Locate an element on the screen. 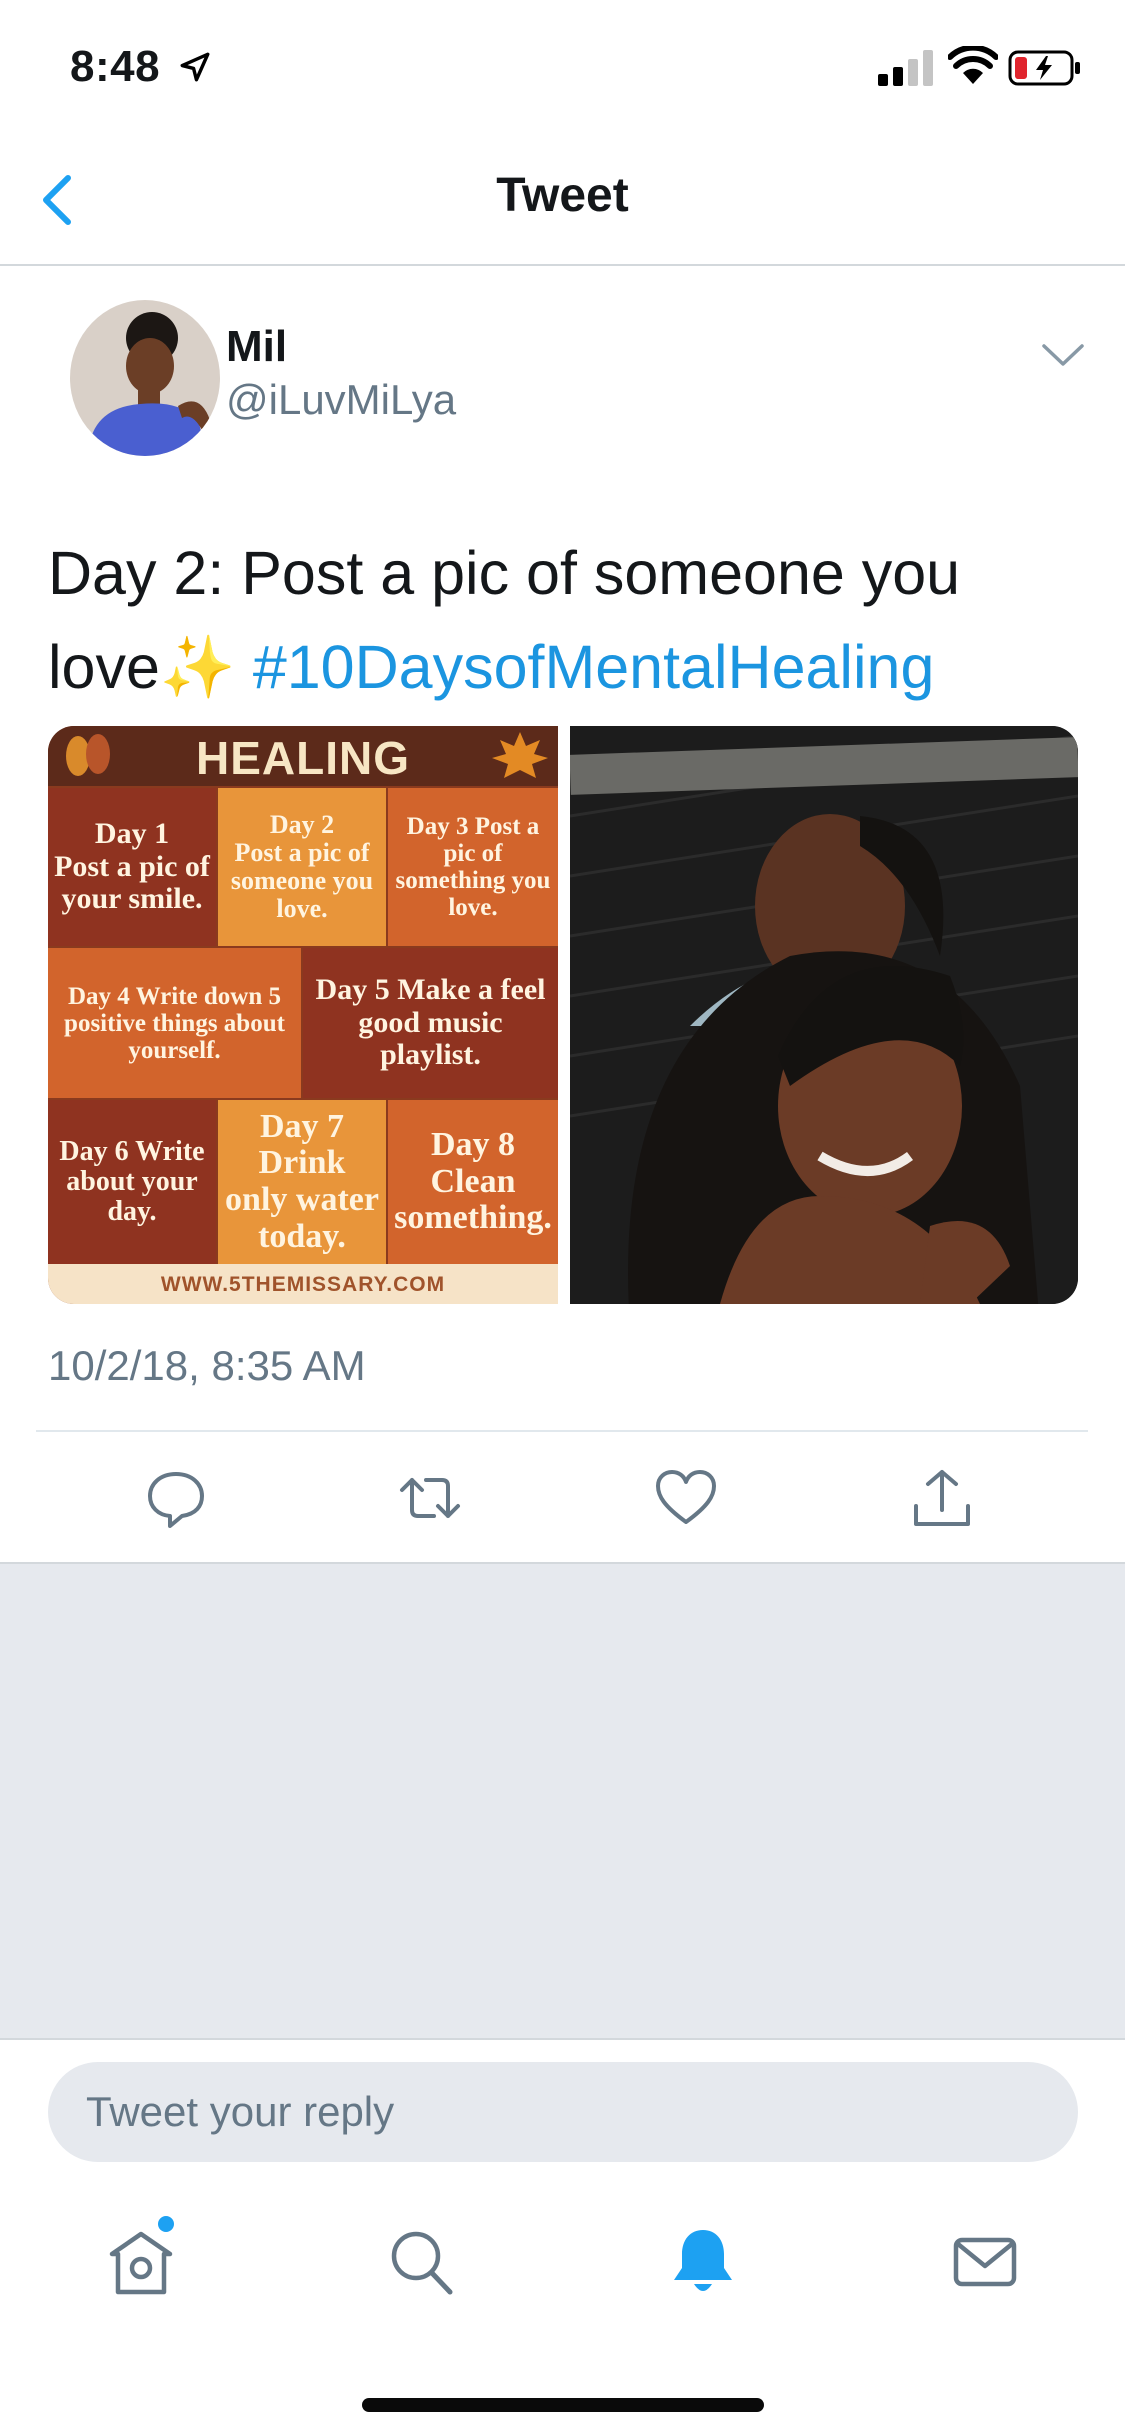 This screenshot has height=2436, width=1125. battery-icon is located at coordinates (1044, 68).